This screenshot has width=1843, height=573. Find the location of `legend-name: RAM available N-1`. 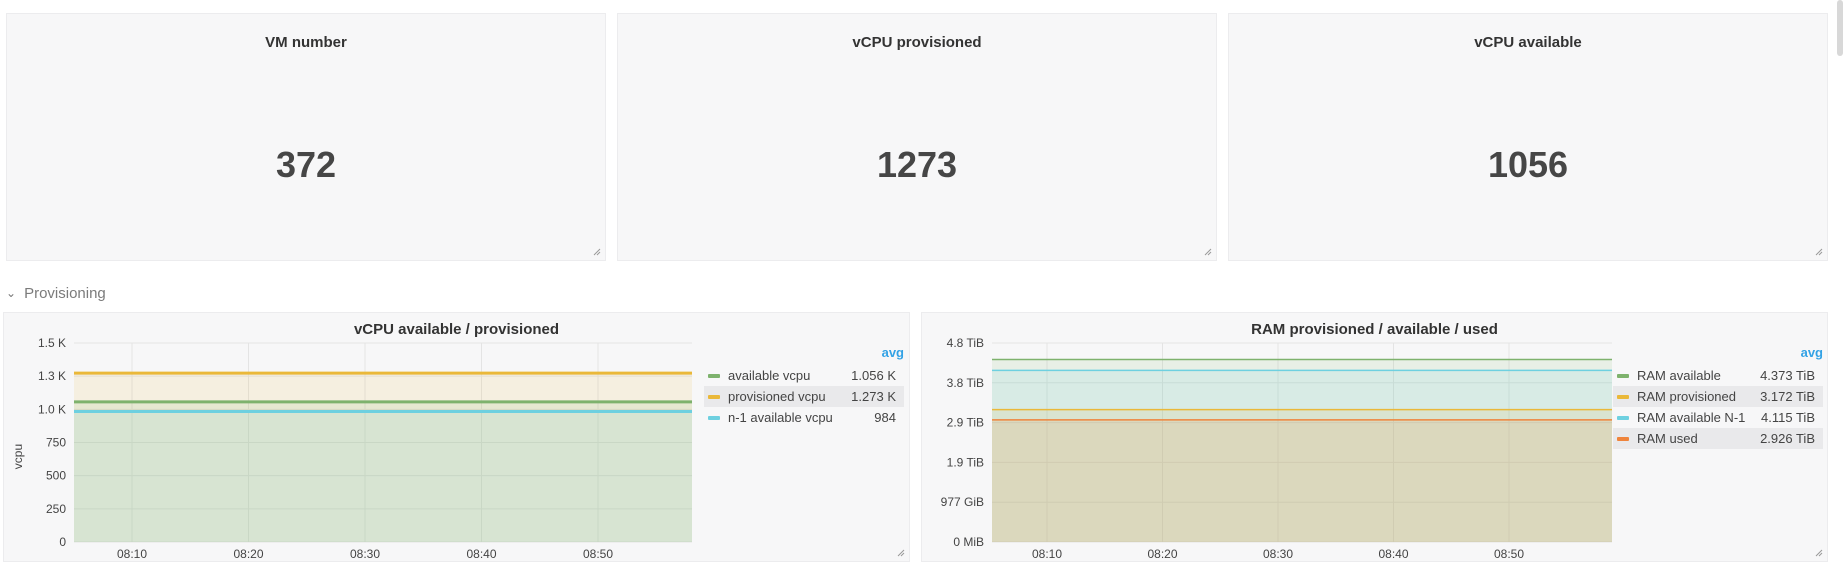

legend-name: RAM available N-1 is located at coordinates (1691, 417).